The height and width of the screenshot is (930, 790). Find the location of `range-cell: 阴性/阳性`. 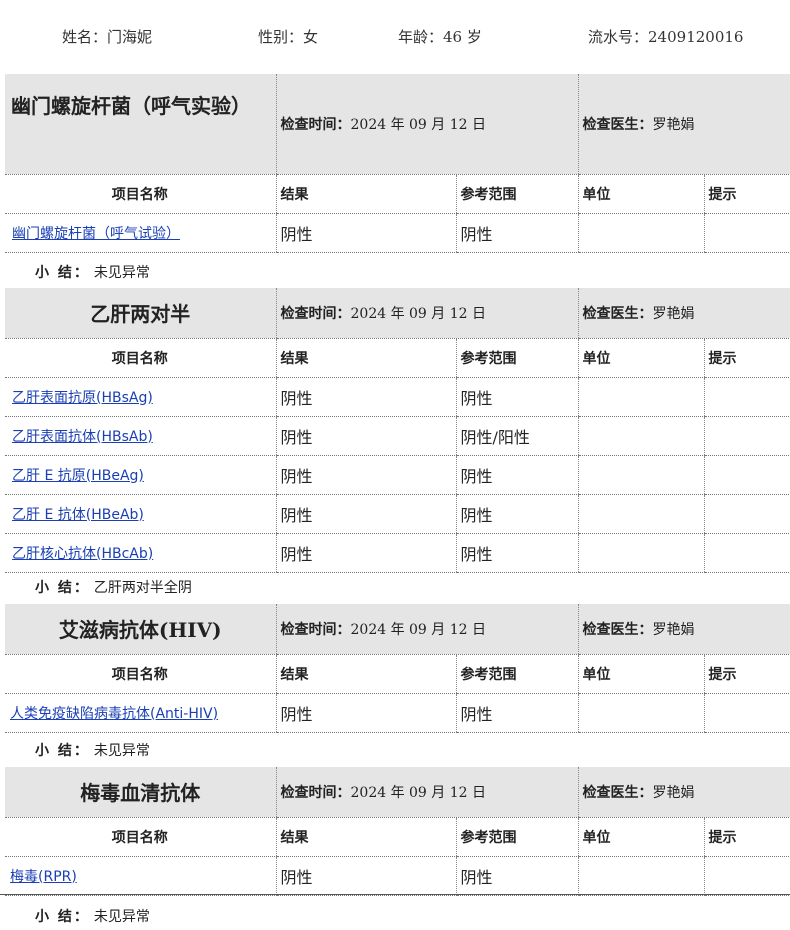

range-cell: 阴性/阳性 is located at coordinates (517, 436).